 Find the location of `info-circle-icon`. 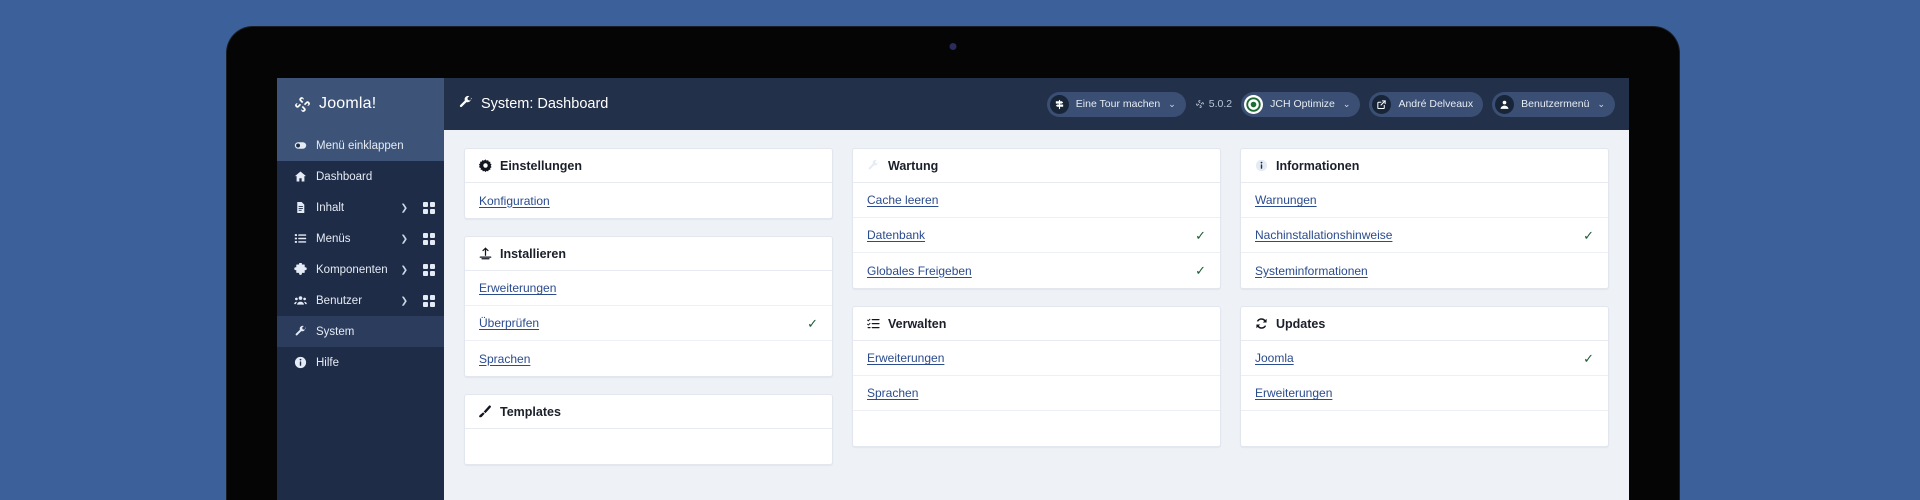

info-circle-icon is located at coordinates (1261, 165).